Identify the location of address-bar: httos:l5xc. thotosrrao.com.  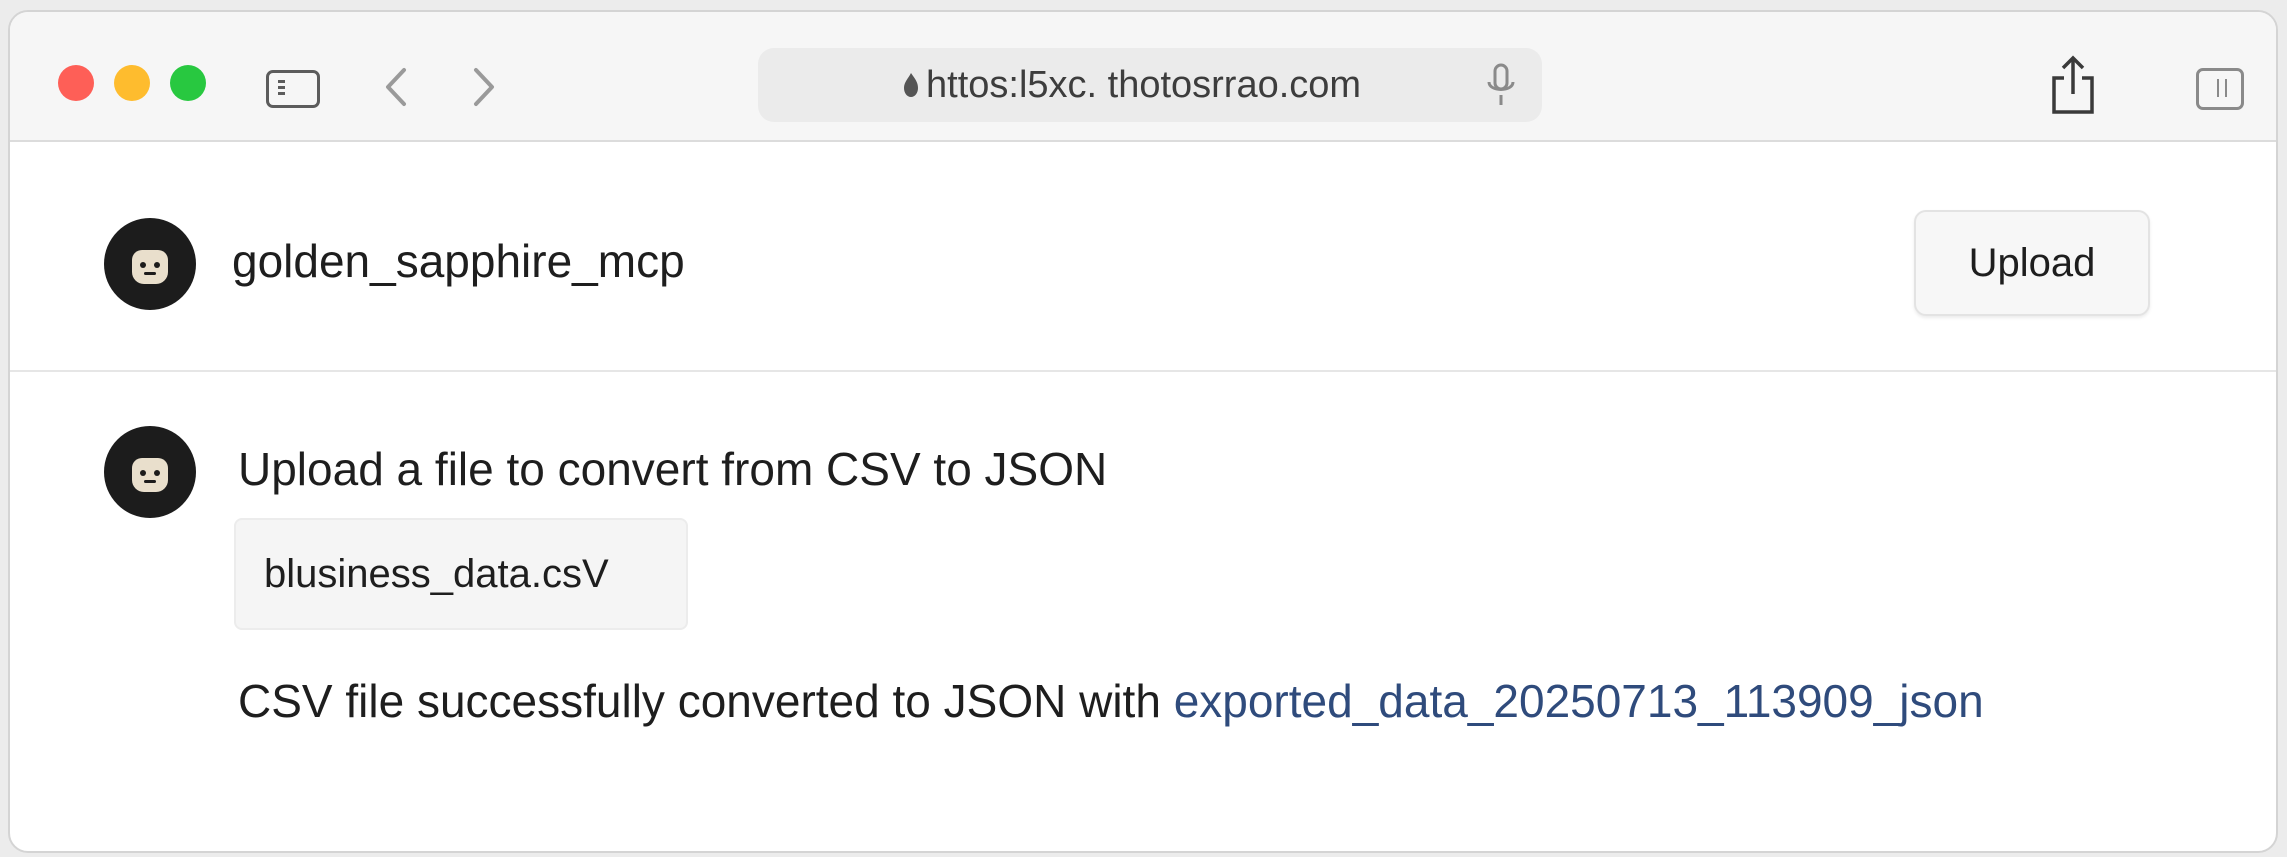
(1150, 85).